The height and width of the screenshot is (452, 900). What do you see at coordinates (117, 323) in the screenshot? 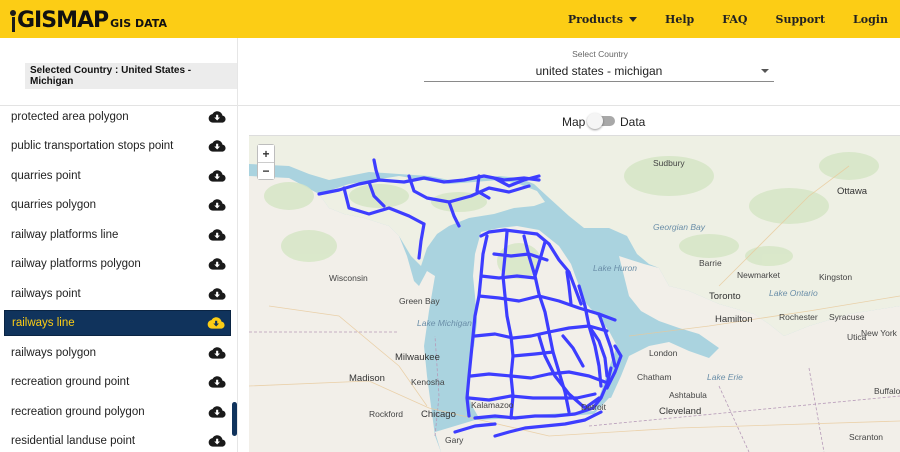
I see `layer-list-item: railways line` at bounding box center [117, 323].